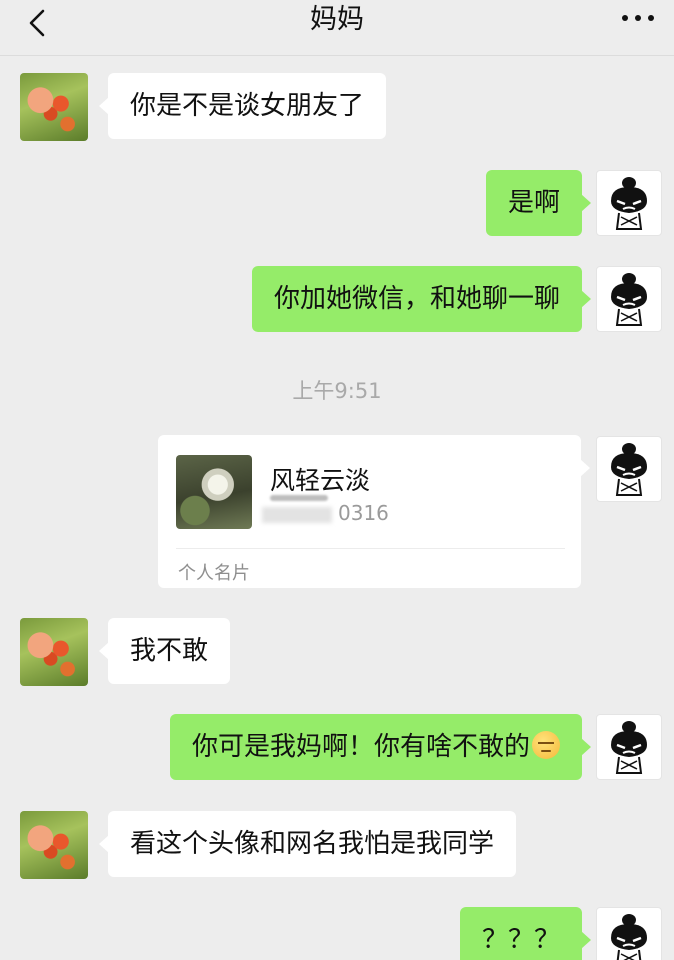  Describe the element at coordinates (312, 844) in the screenshot. I see `message-text: 看这个头像和网名我怕是我同学` at that location.